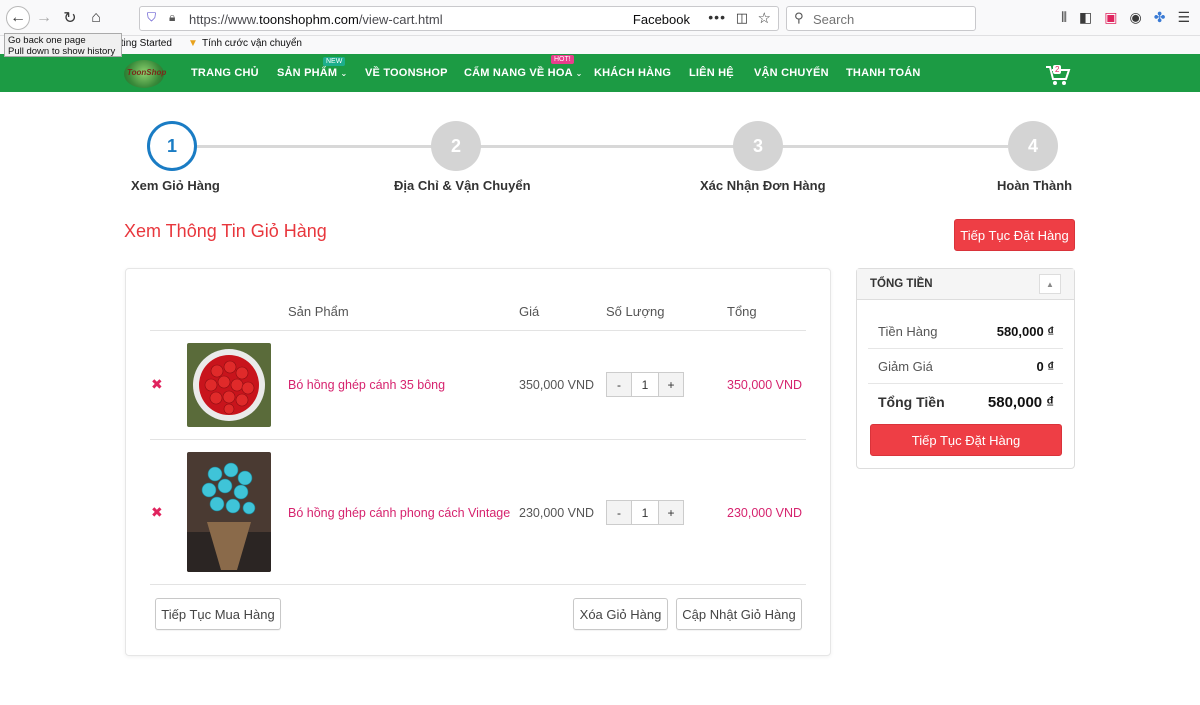  Describe the element at coordinates (318, 311) in the screenshot. I see `col-header-product: Sản Phẩm` at that location.